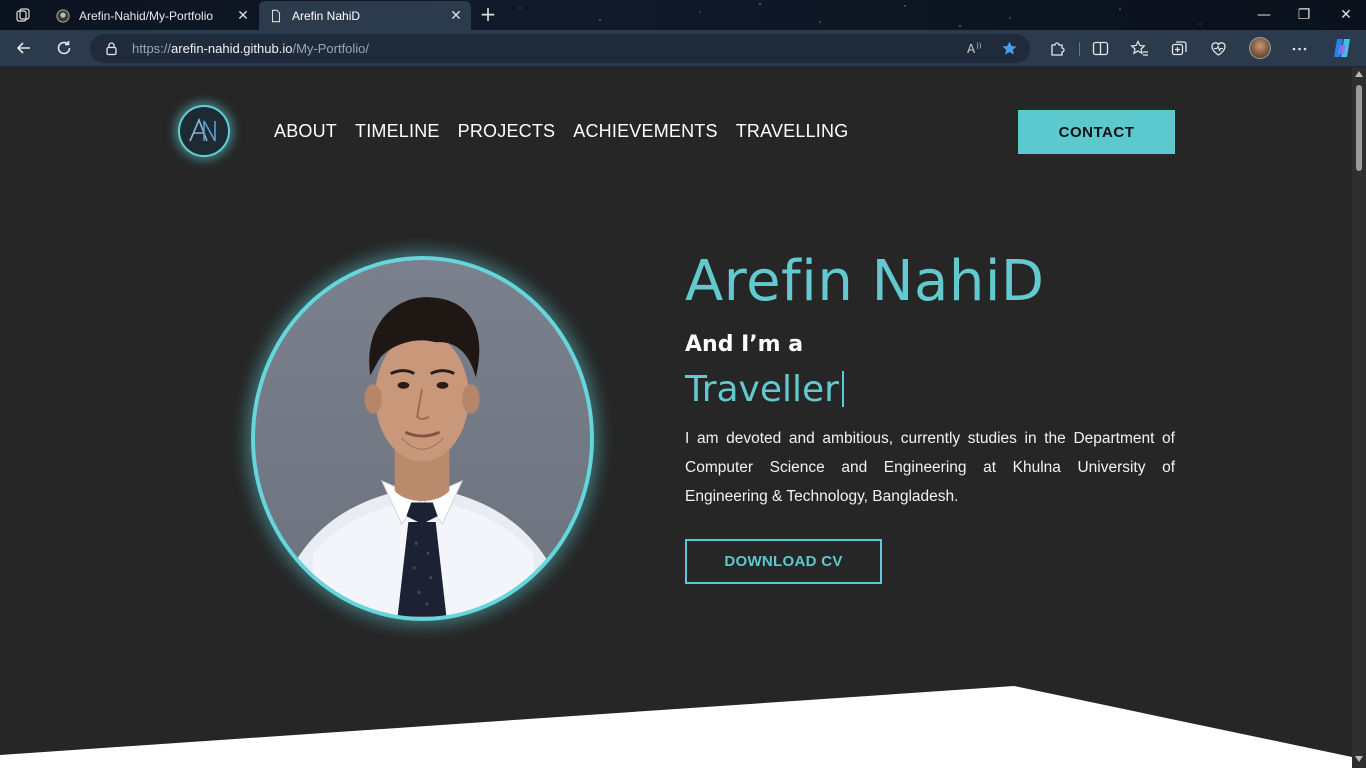 The height and width of the screenshot is (768, 1366). Describe the element at coordinates (1009, 48) in the screenshot. I see `favorite-star-icon` at that location.